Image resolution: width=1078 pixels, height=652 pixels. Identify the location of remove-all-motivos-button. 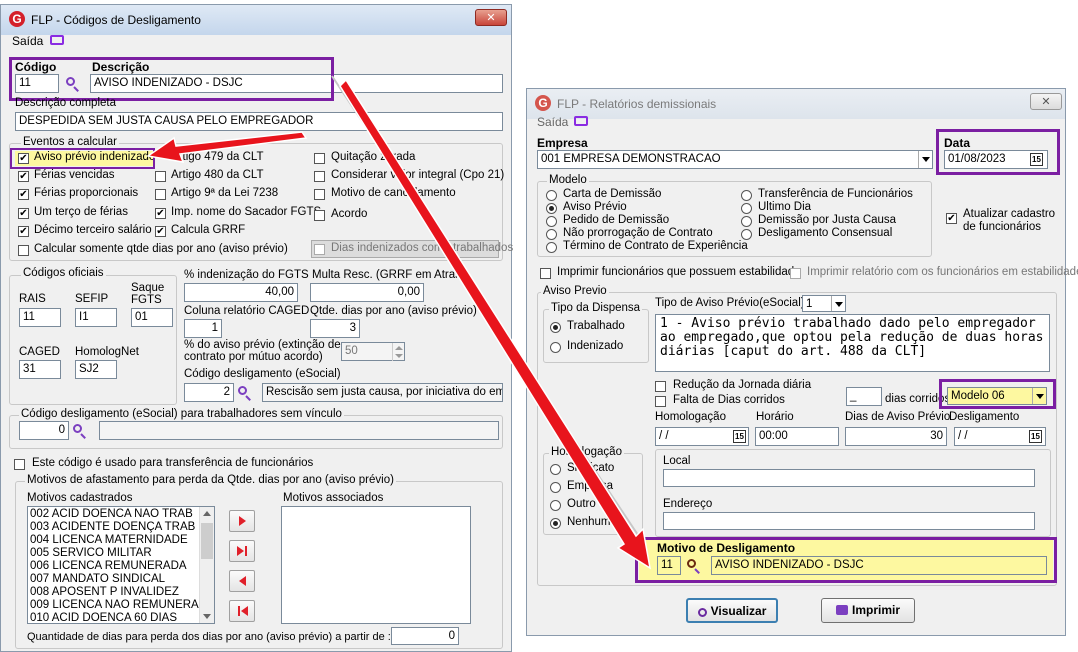
(242, 611).